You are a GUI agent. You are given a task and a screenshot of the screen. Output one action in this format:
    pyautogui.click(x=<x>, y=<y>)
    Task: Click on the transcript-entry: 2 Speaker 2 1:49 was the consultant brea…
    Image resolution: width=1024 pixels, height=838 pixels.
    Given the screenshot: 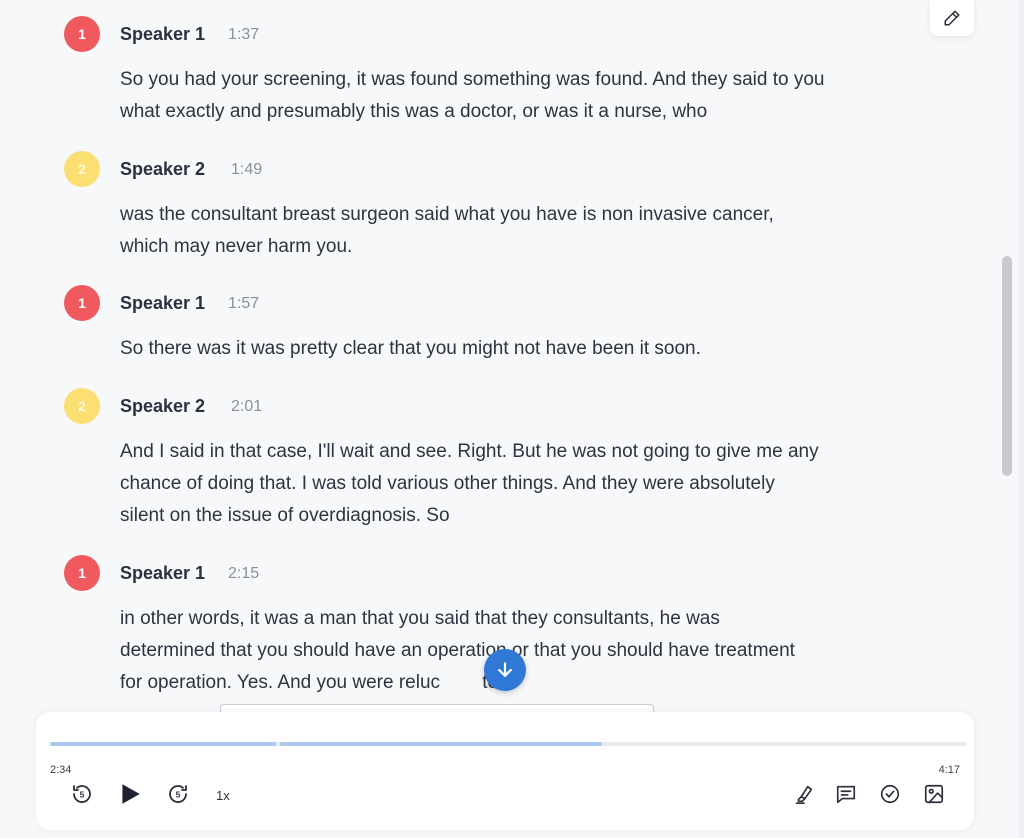 What is the action you would take?
    pyautogui.click(x=504, y=207)
    